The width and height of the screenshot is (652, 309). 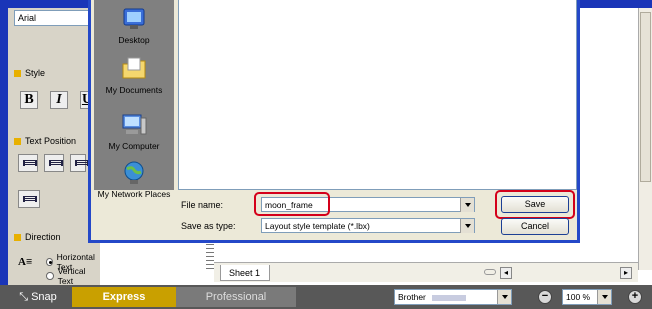 I want to click on my-documents-icon, so click(x=134, y=68).